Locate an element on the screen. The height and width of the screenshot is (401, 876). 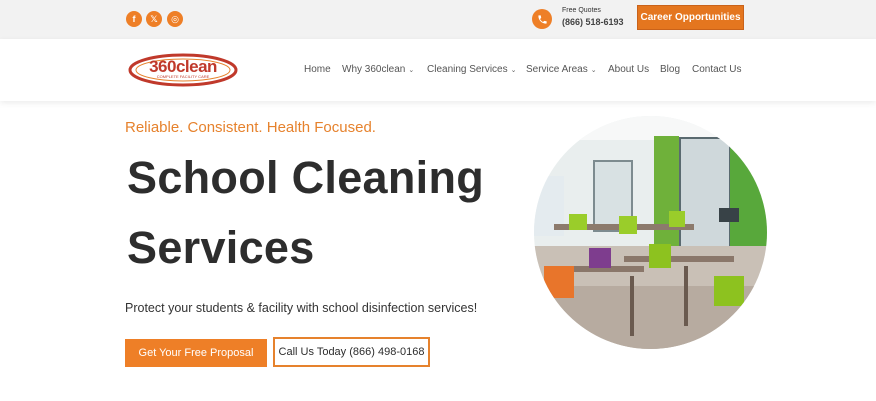
360clean-logo: 360clean COMPLETE FACILITY CARE is located at coordinates (183, 70).